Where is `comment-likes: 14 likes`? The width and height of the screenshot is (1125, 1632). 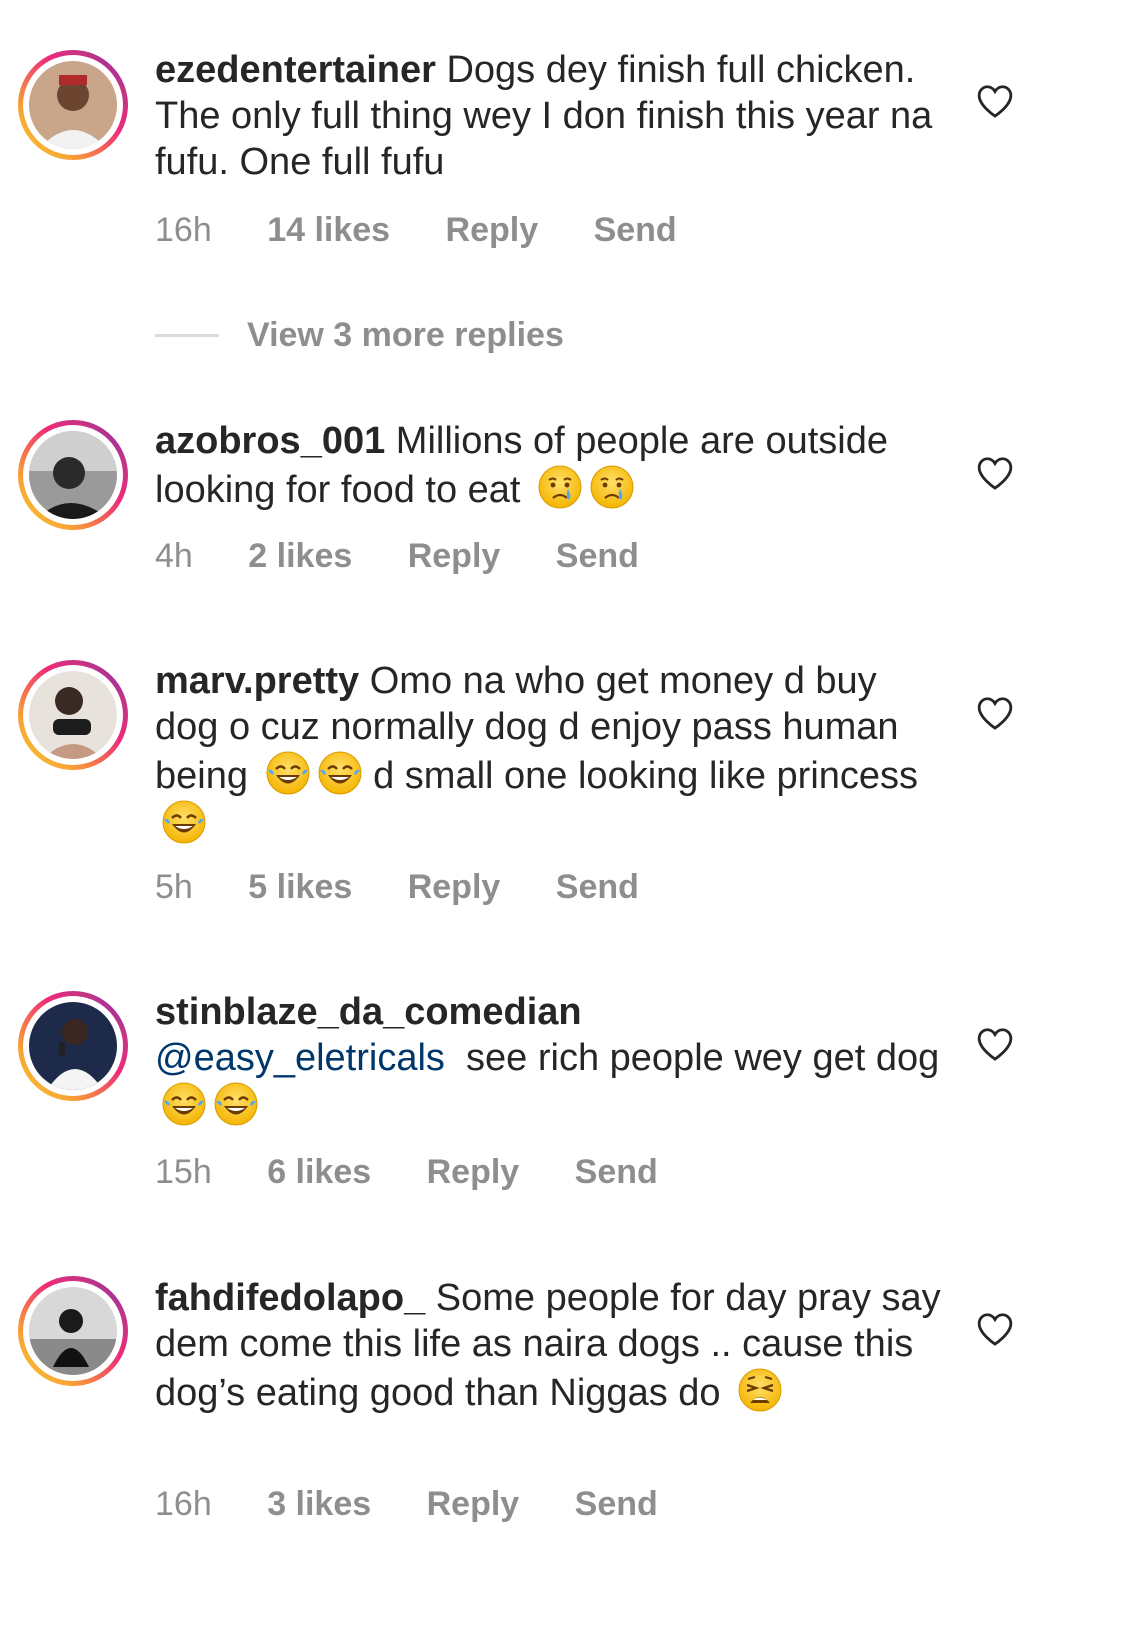
comment-likes: 14 likes is located at coordinates (328, 230).